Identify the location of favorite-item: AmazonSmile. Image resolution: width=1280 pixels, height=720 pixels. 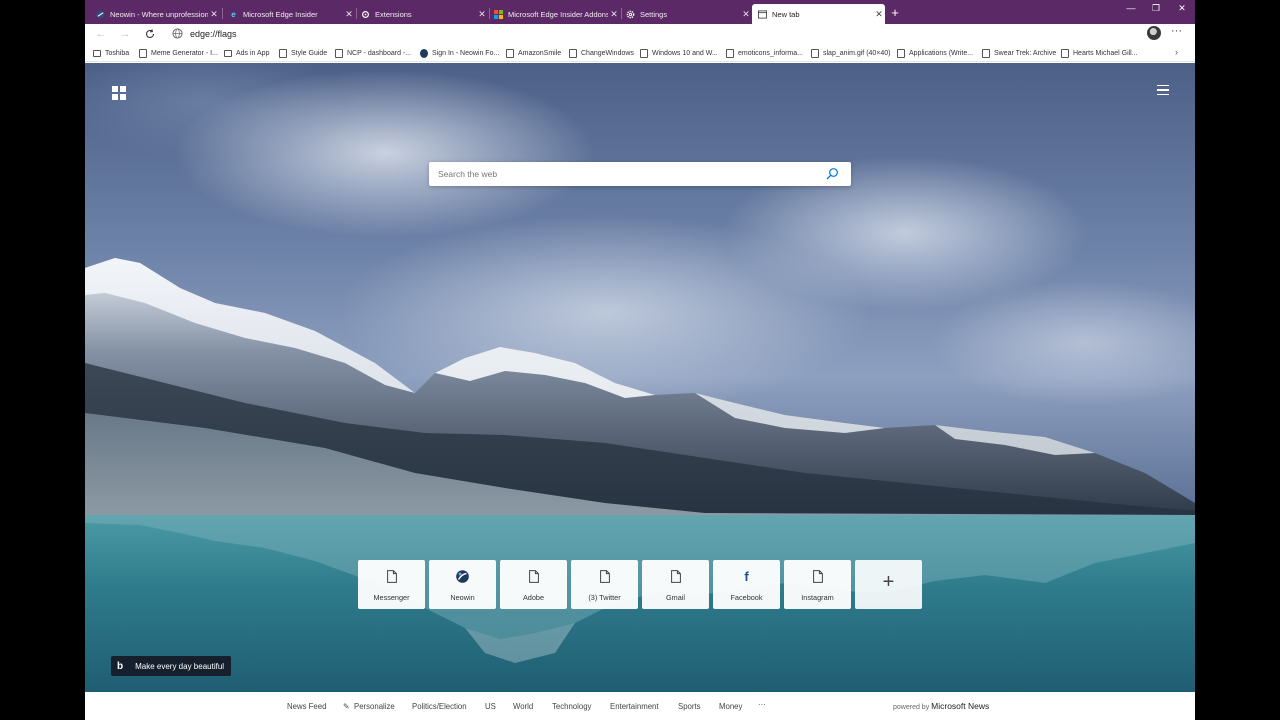
(533, 53).